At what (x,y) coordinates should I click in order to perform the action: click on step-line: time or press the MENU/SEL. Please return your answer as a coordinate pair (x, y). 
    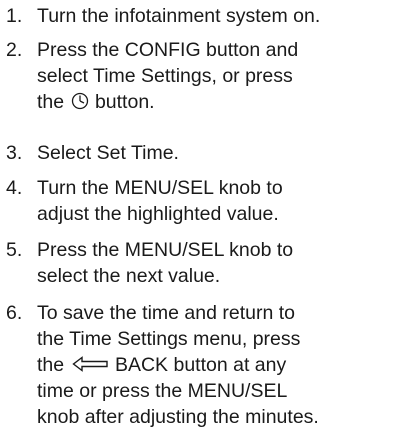
    Looking at the image, I should click on (162, 391).